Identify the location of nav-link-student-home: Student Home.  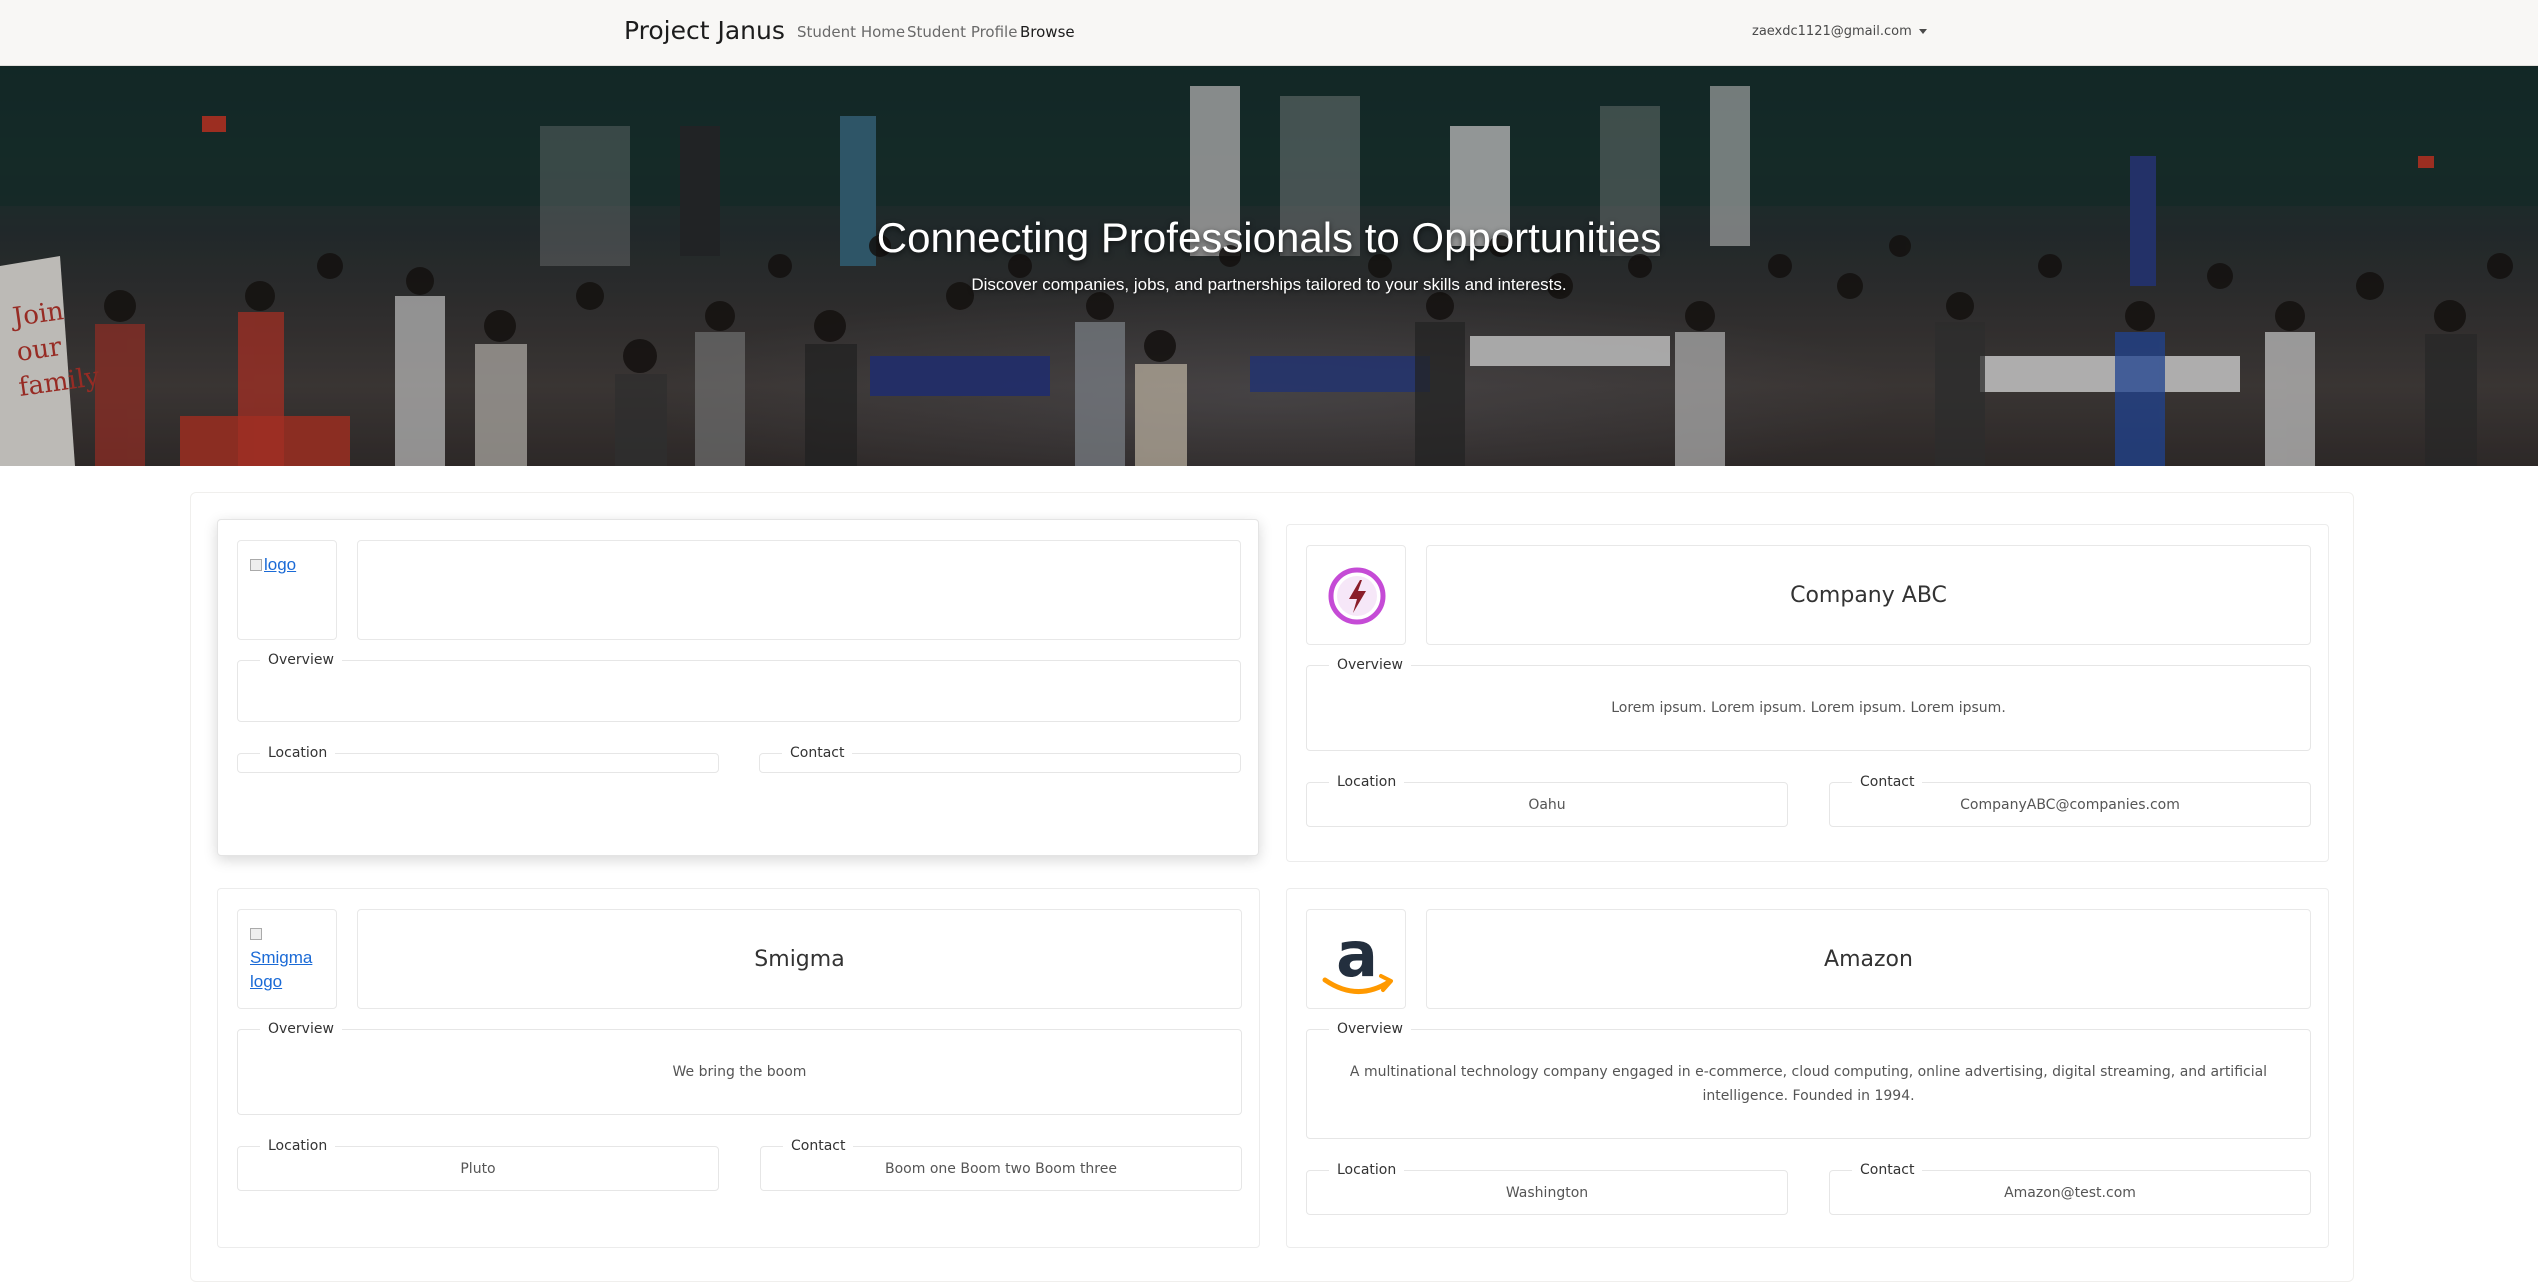
(851, 32).